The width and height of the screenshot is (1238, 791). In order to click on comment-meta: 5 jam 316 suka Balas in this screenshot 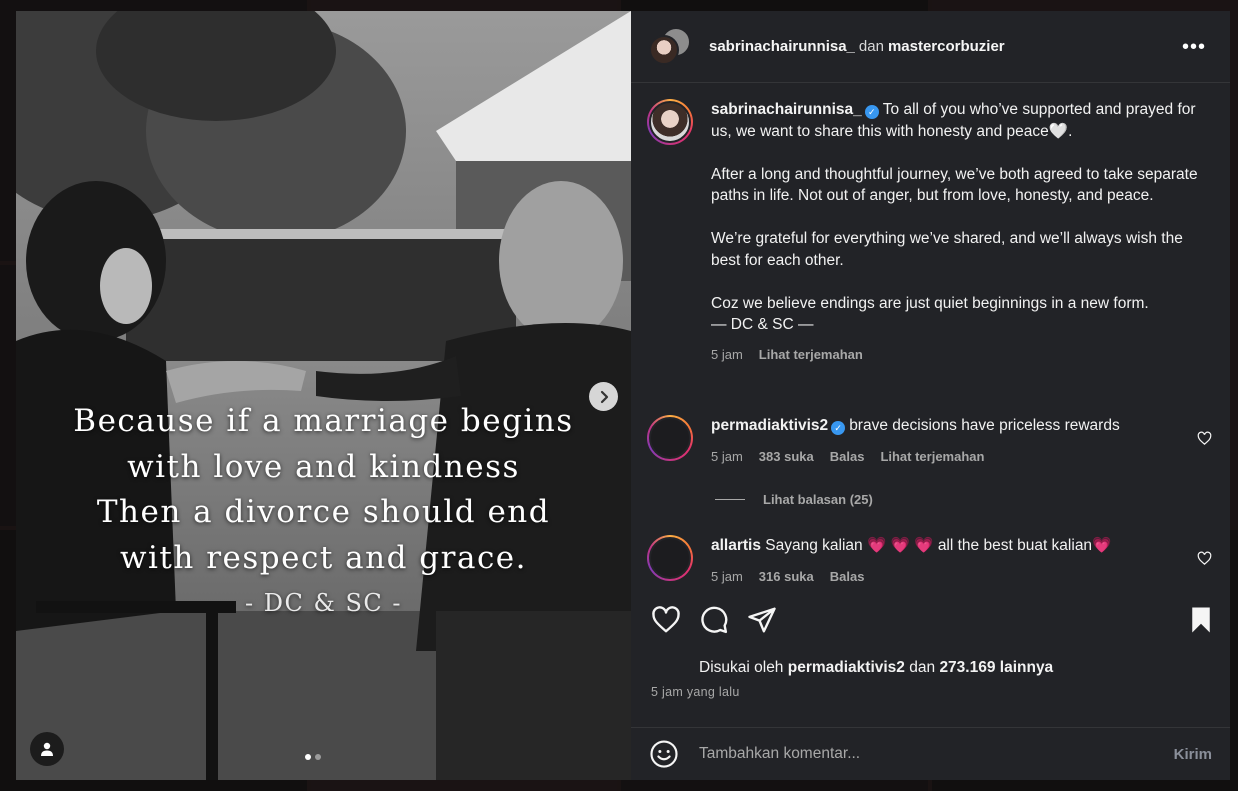, I will do `click(961, 577)`.